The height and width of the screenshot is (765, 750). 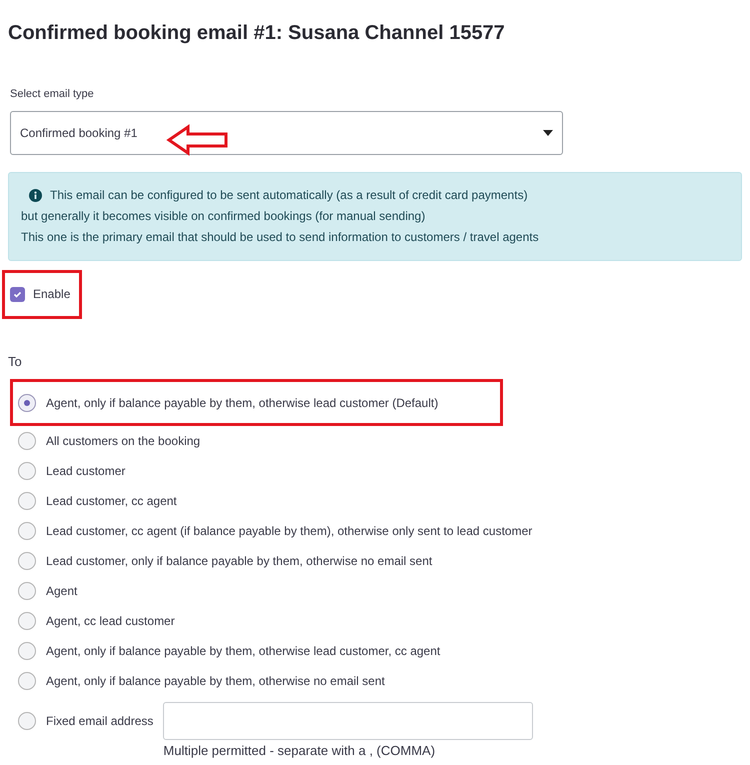 What do you see at coordinates (123, 441) in the screenshot?
I see `option-label: All customers on the booking` at bounding box center [123, 441].